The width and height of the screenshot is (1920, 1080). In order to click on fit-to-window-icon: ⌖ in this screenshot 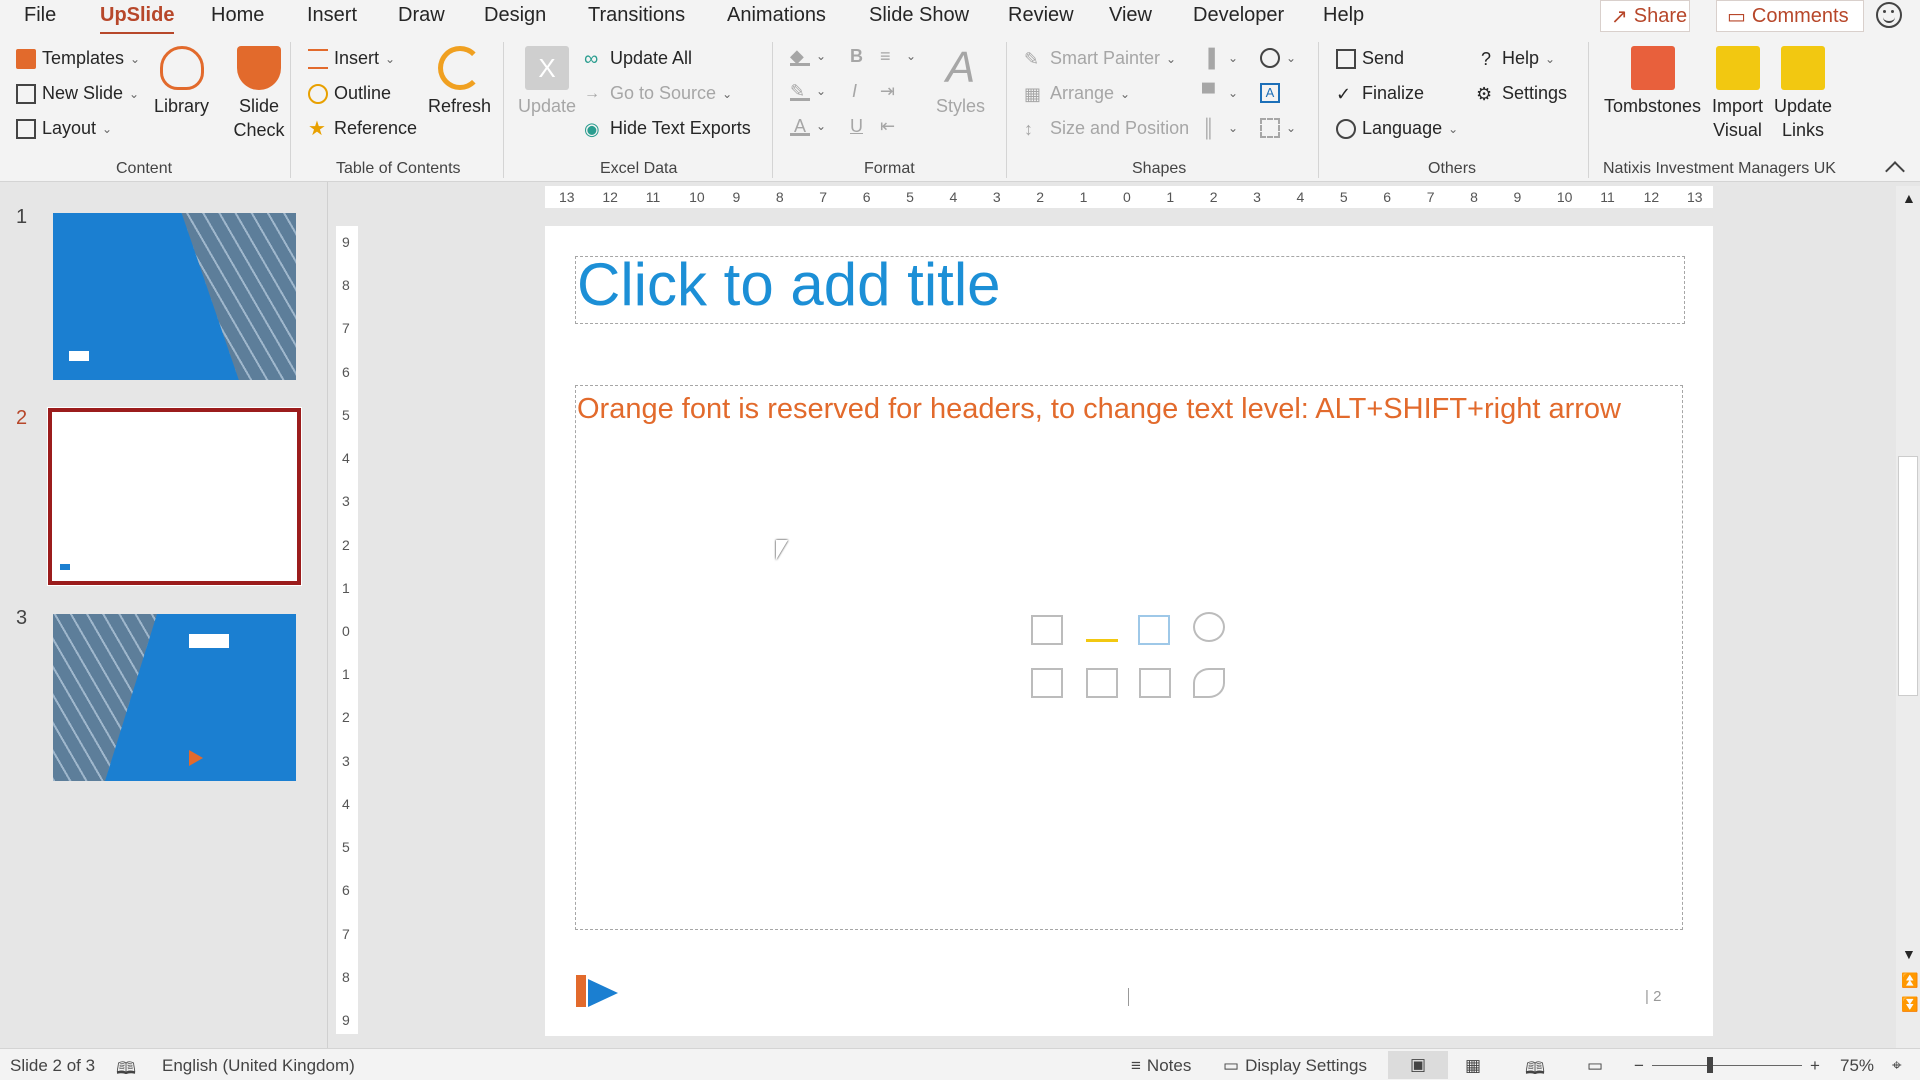, I will do `click(1897, 1066)`.